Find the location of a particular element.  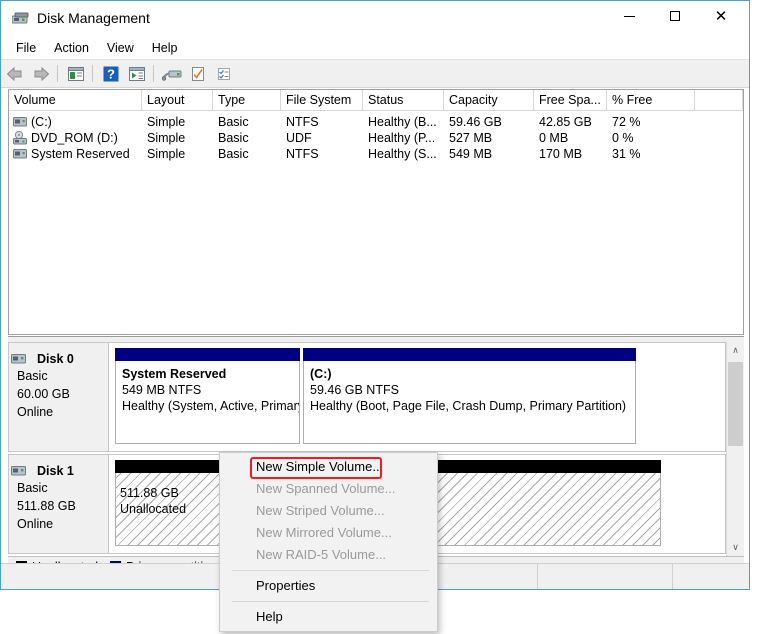

column-header-capacity: Capacity is located at coordinates (489, 100).